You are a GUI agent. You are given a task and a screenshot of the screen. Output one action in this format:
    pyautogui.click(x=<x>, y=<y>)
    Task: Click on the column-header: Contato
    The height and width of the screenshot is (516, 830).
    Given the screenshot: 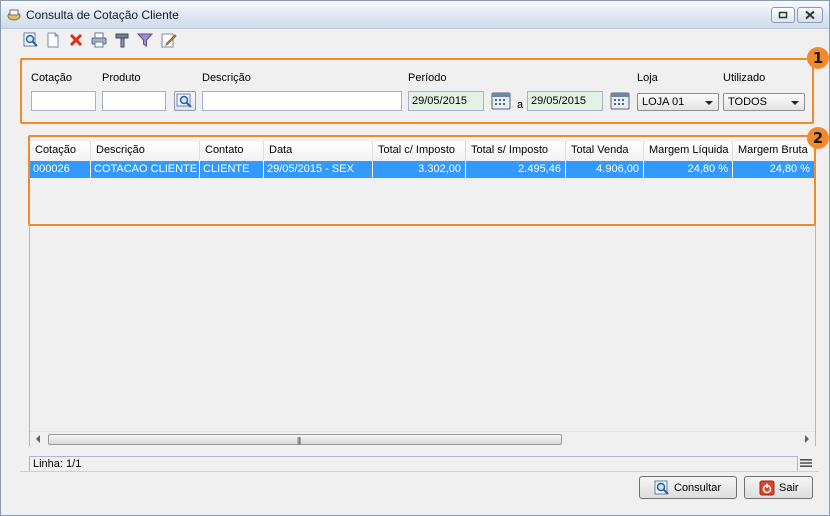 What is the action you would take?
    pyautogui.click(x=232, y=150)
    